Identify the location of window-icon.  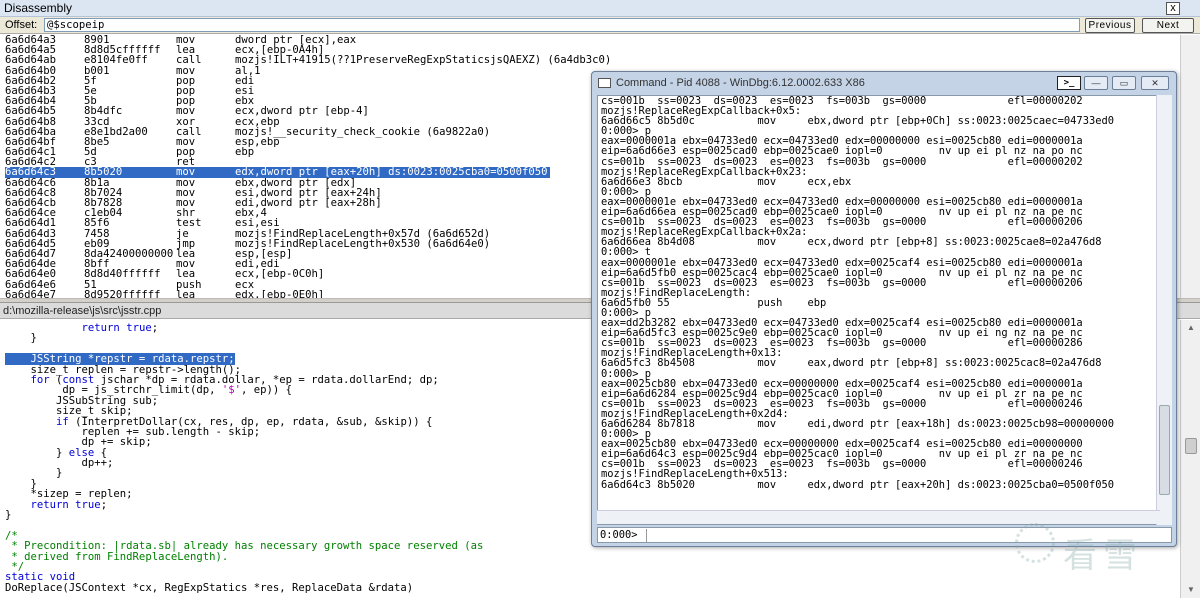
(604, 83).